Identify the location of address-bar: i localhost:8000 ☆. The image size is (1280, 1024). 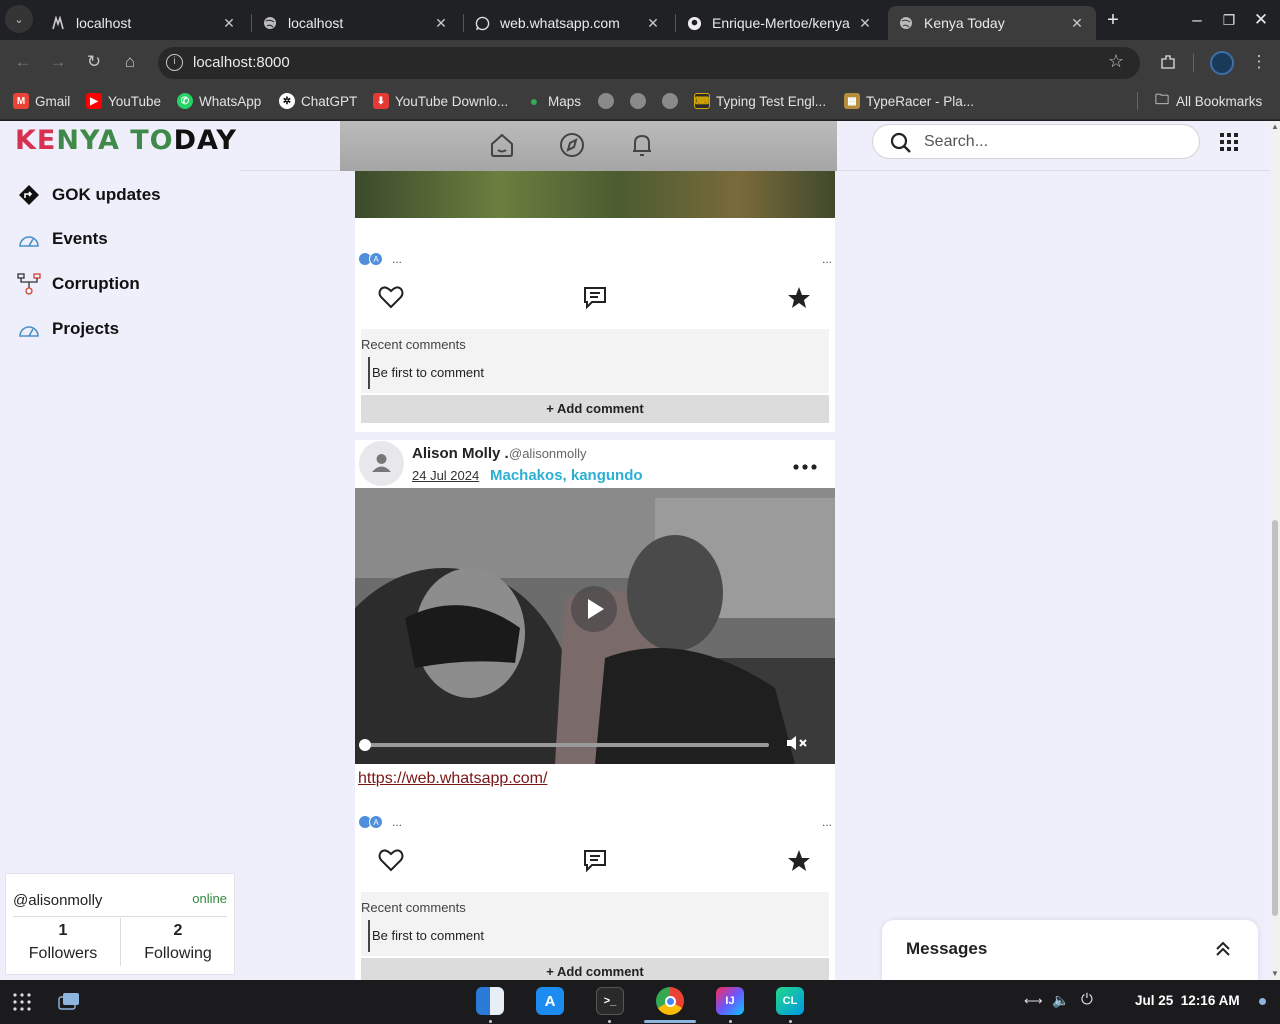
(649, 63).